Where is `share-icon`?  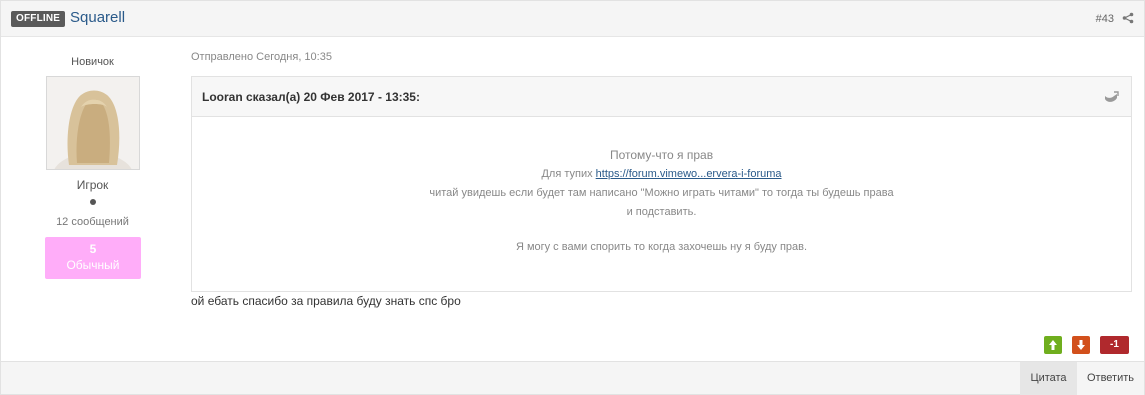 share-icon is located at coordinates (1128, 18).